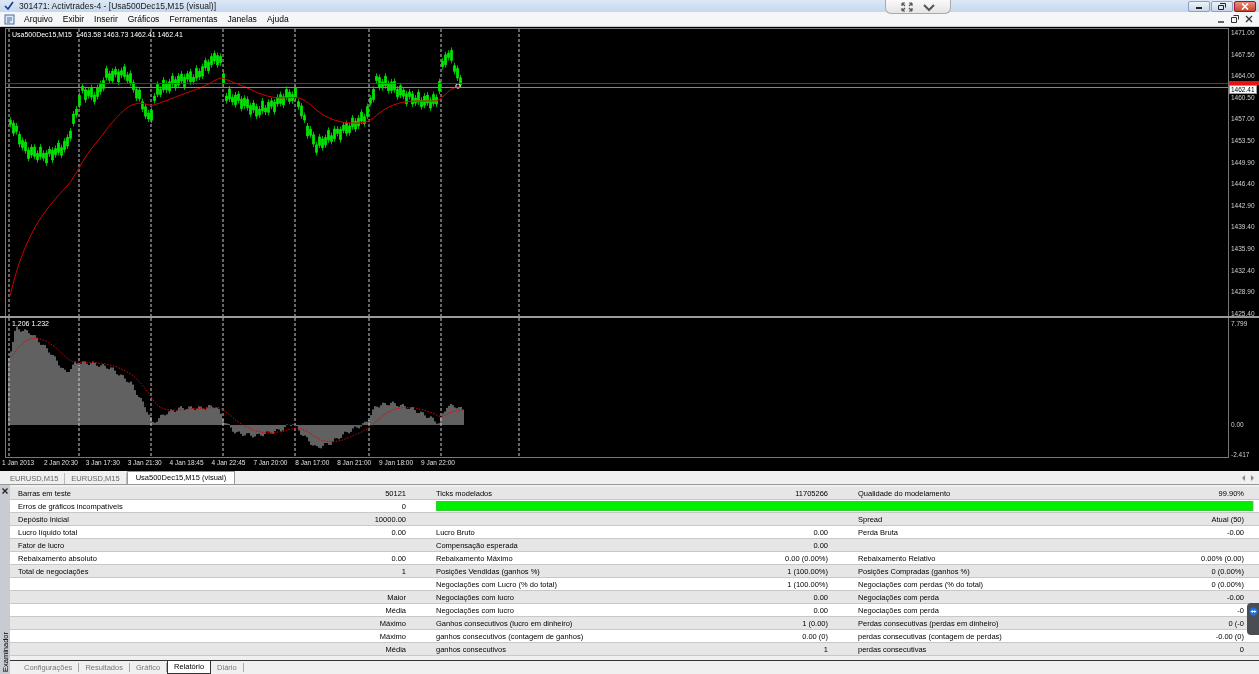 This screenshot has height=674, width=1259. Describe the element at coordinates (278, 19) in the screenshot. I see `menu-item: Ajuda` at that location.